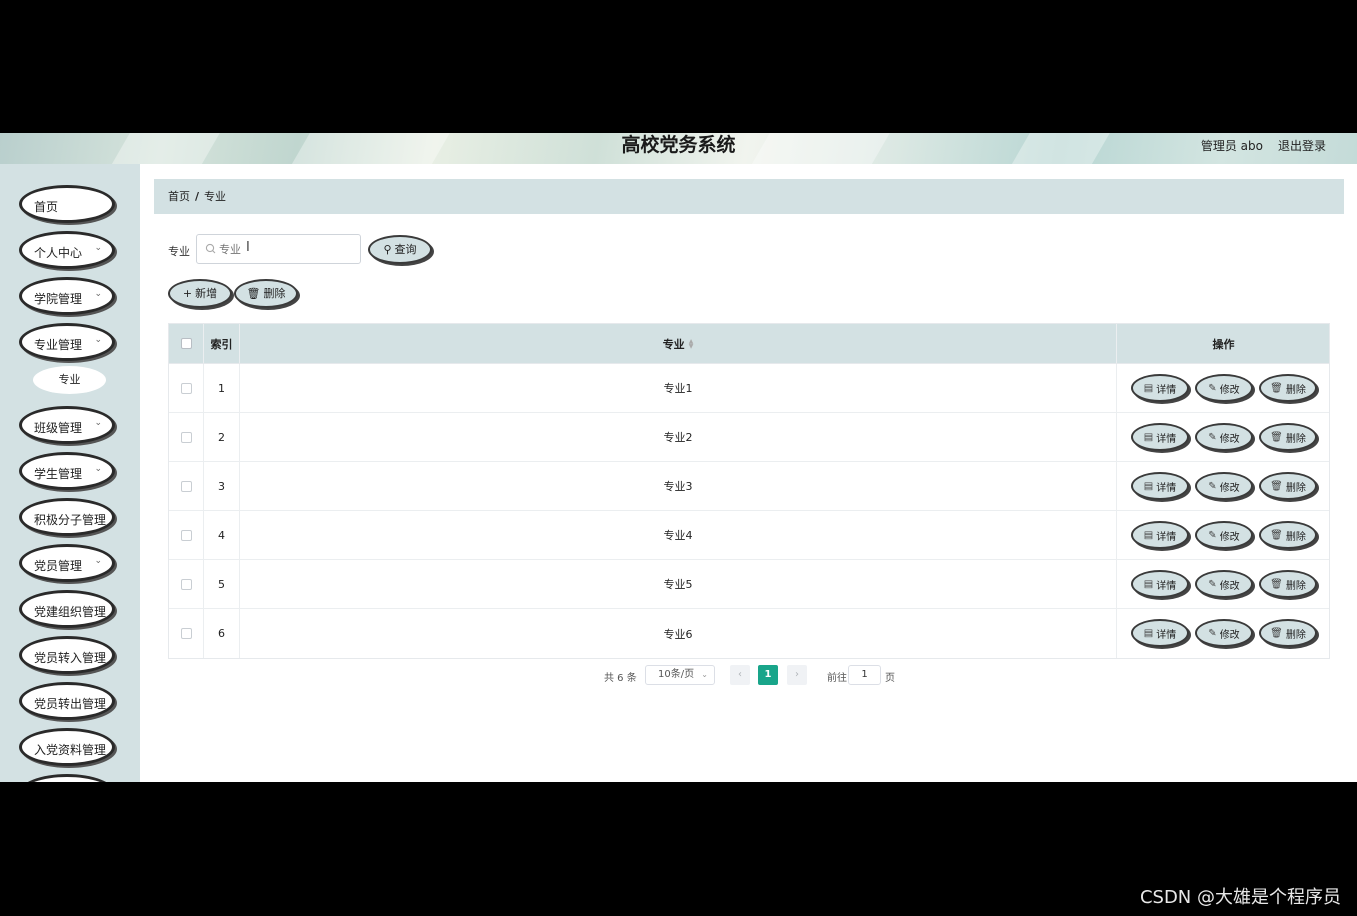  I want to click on prev-page-button: ‹, so click(740, 675).